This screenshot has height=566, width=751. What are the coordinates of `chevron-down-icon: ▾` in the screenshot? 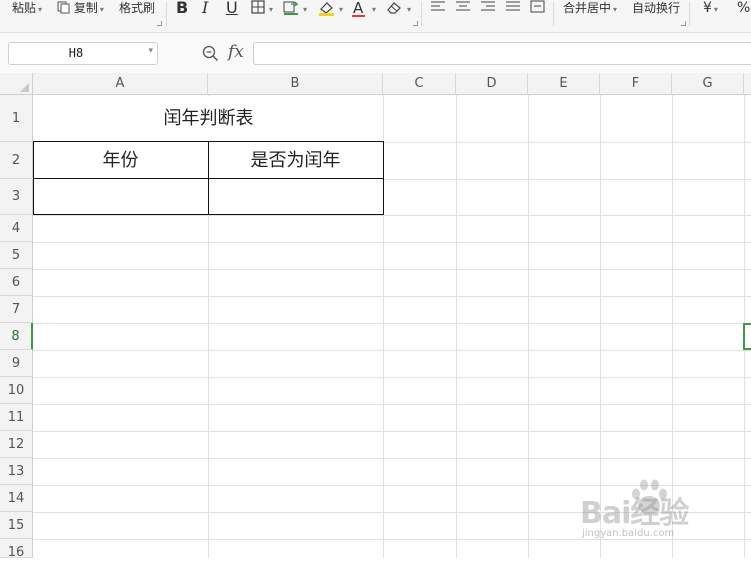 It's located at (150, 51).